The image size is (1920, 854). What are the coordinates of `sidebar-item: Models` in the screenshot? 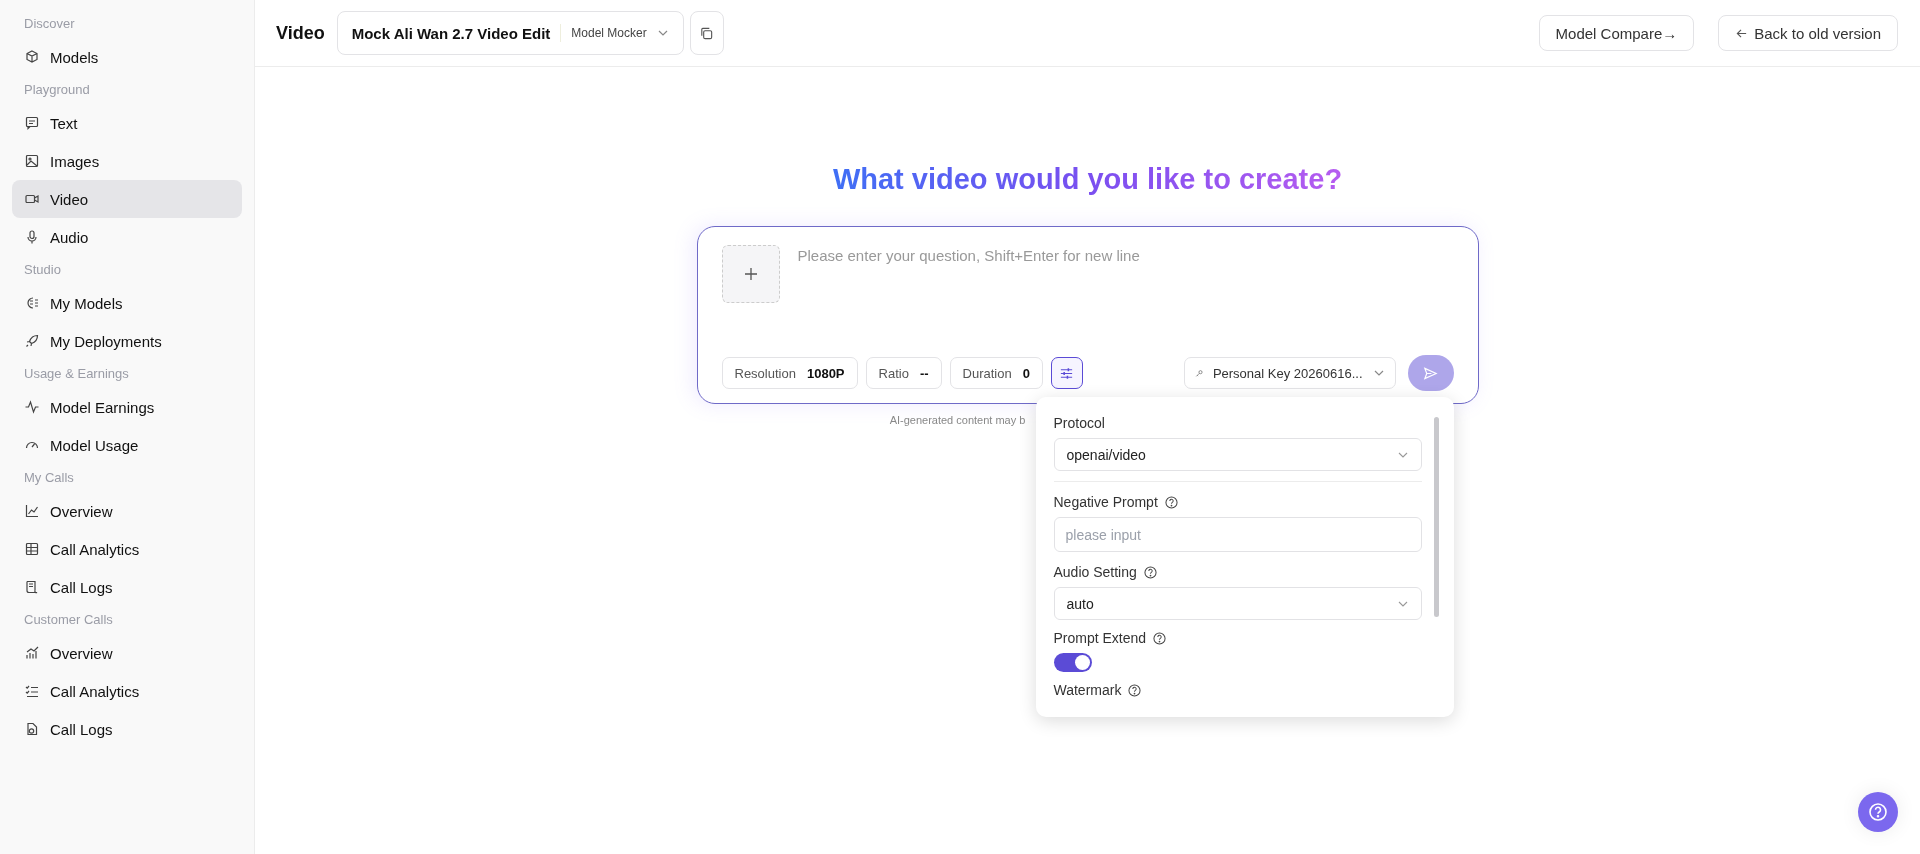 It's located at (127, 57).